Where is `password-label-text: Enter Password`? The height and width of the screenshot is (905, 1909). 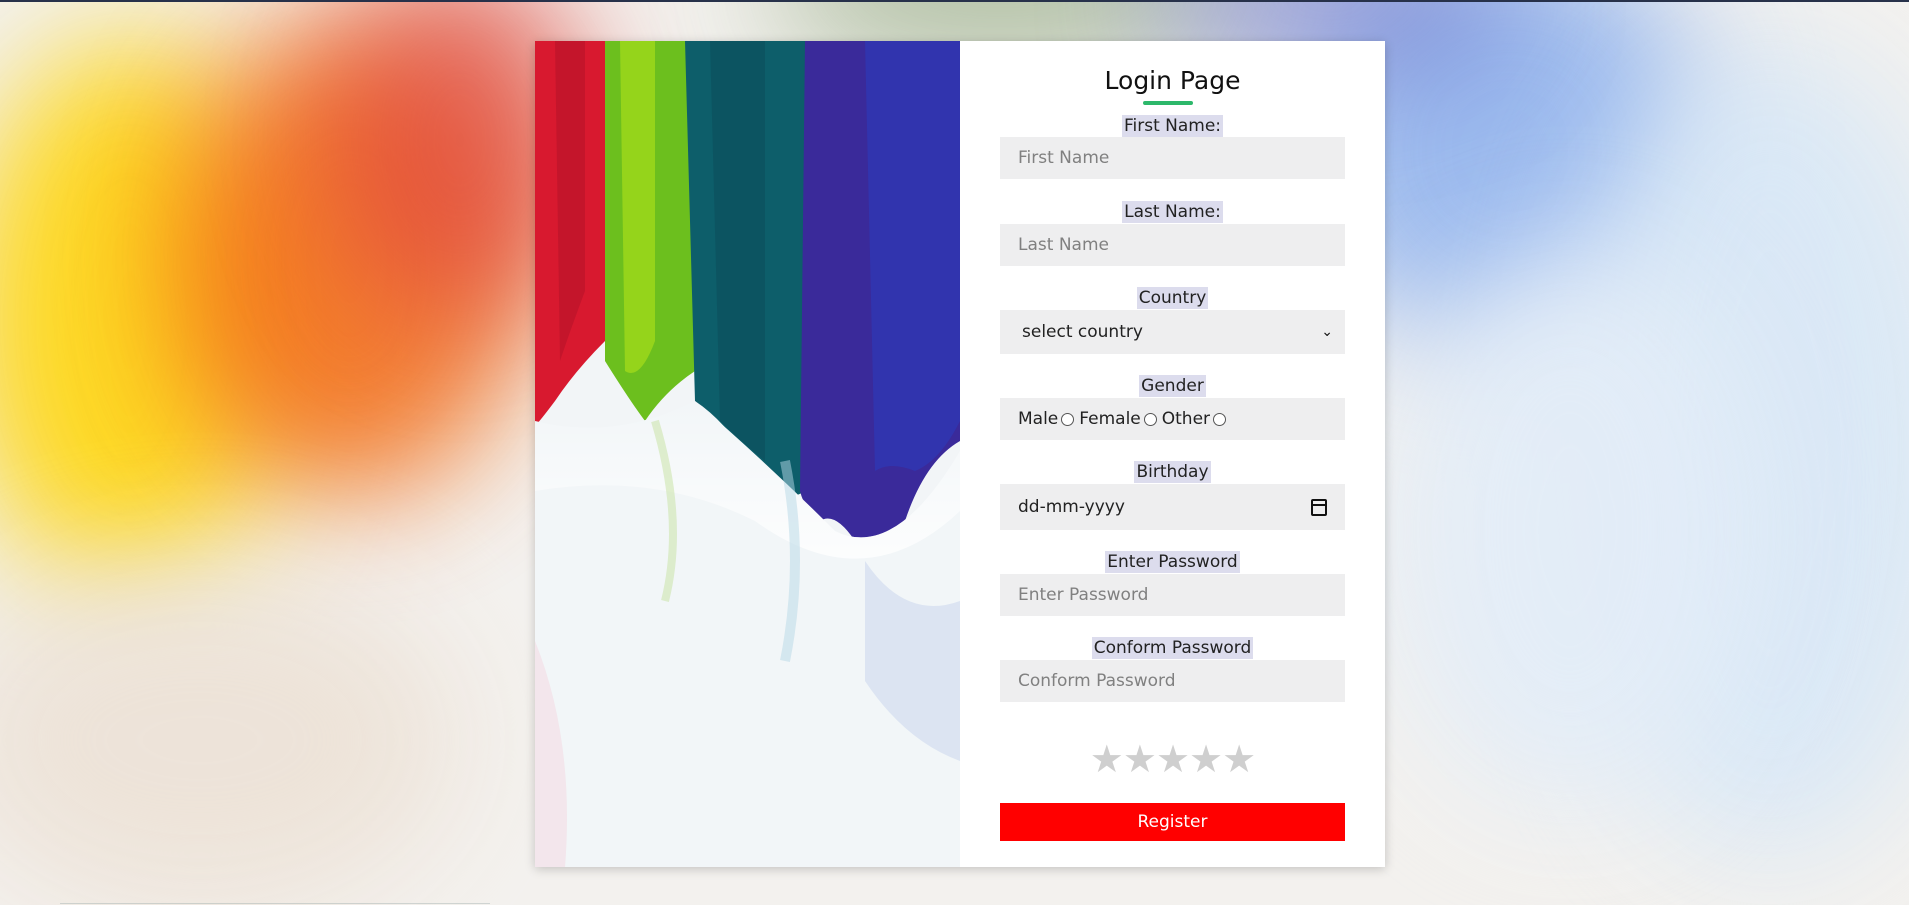 password-label-text: Enter Password is located at coordinates (1172, 562).